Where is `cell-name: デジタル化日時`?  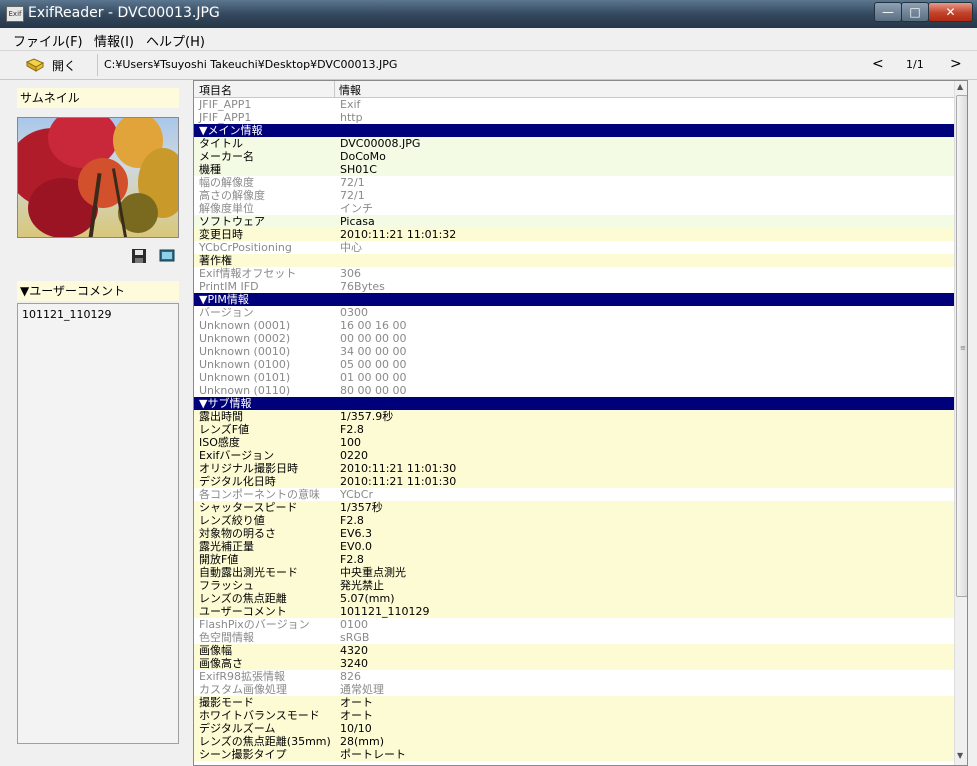
cell-name: デジタル化日時 is located at coordinates (237, 481).